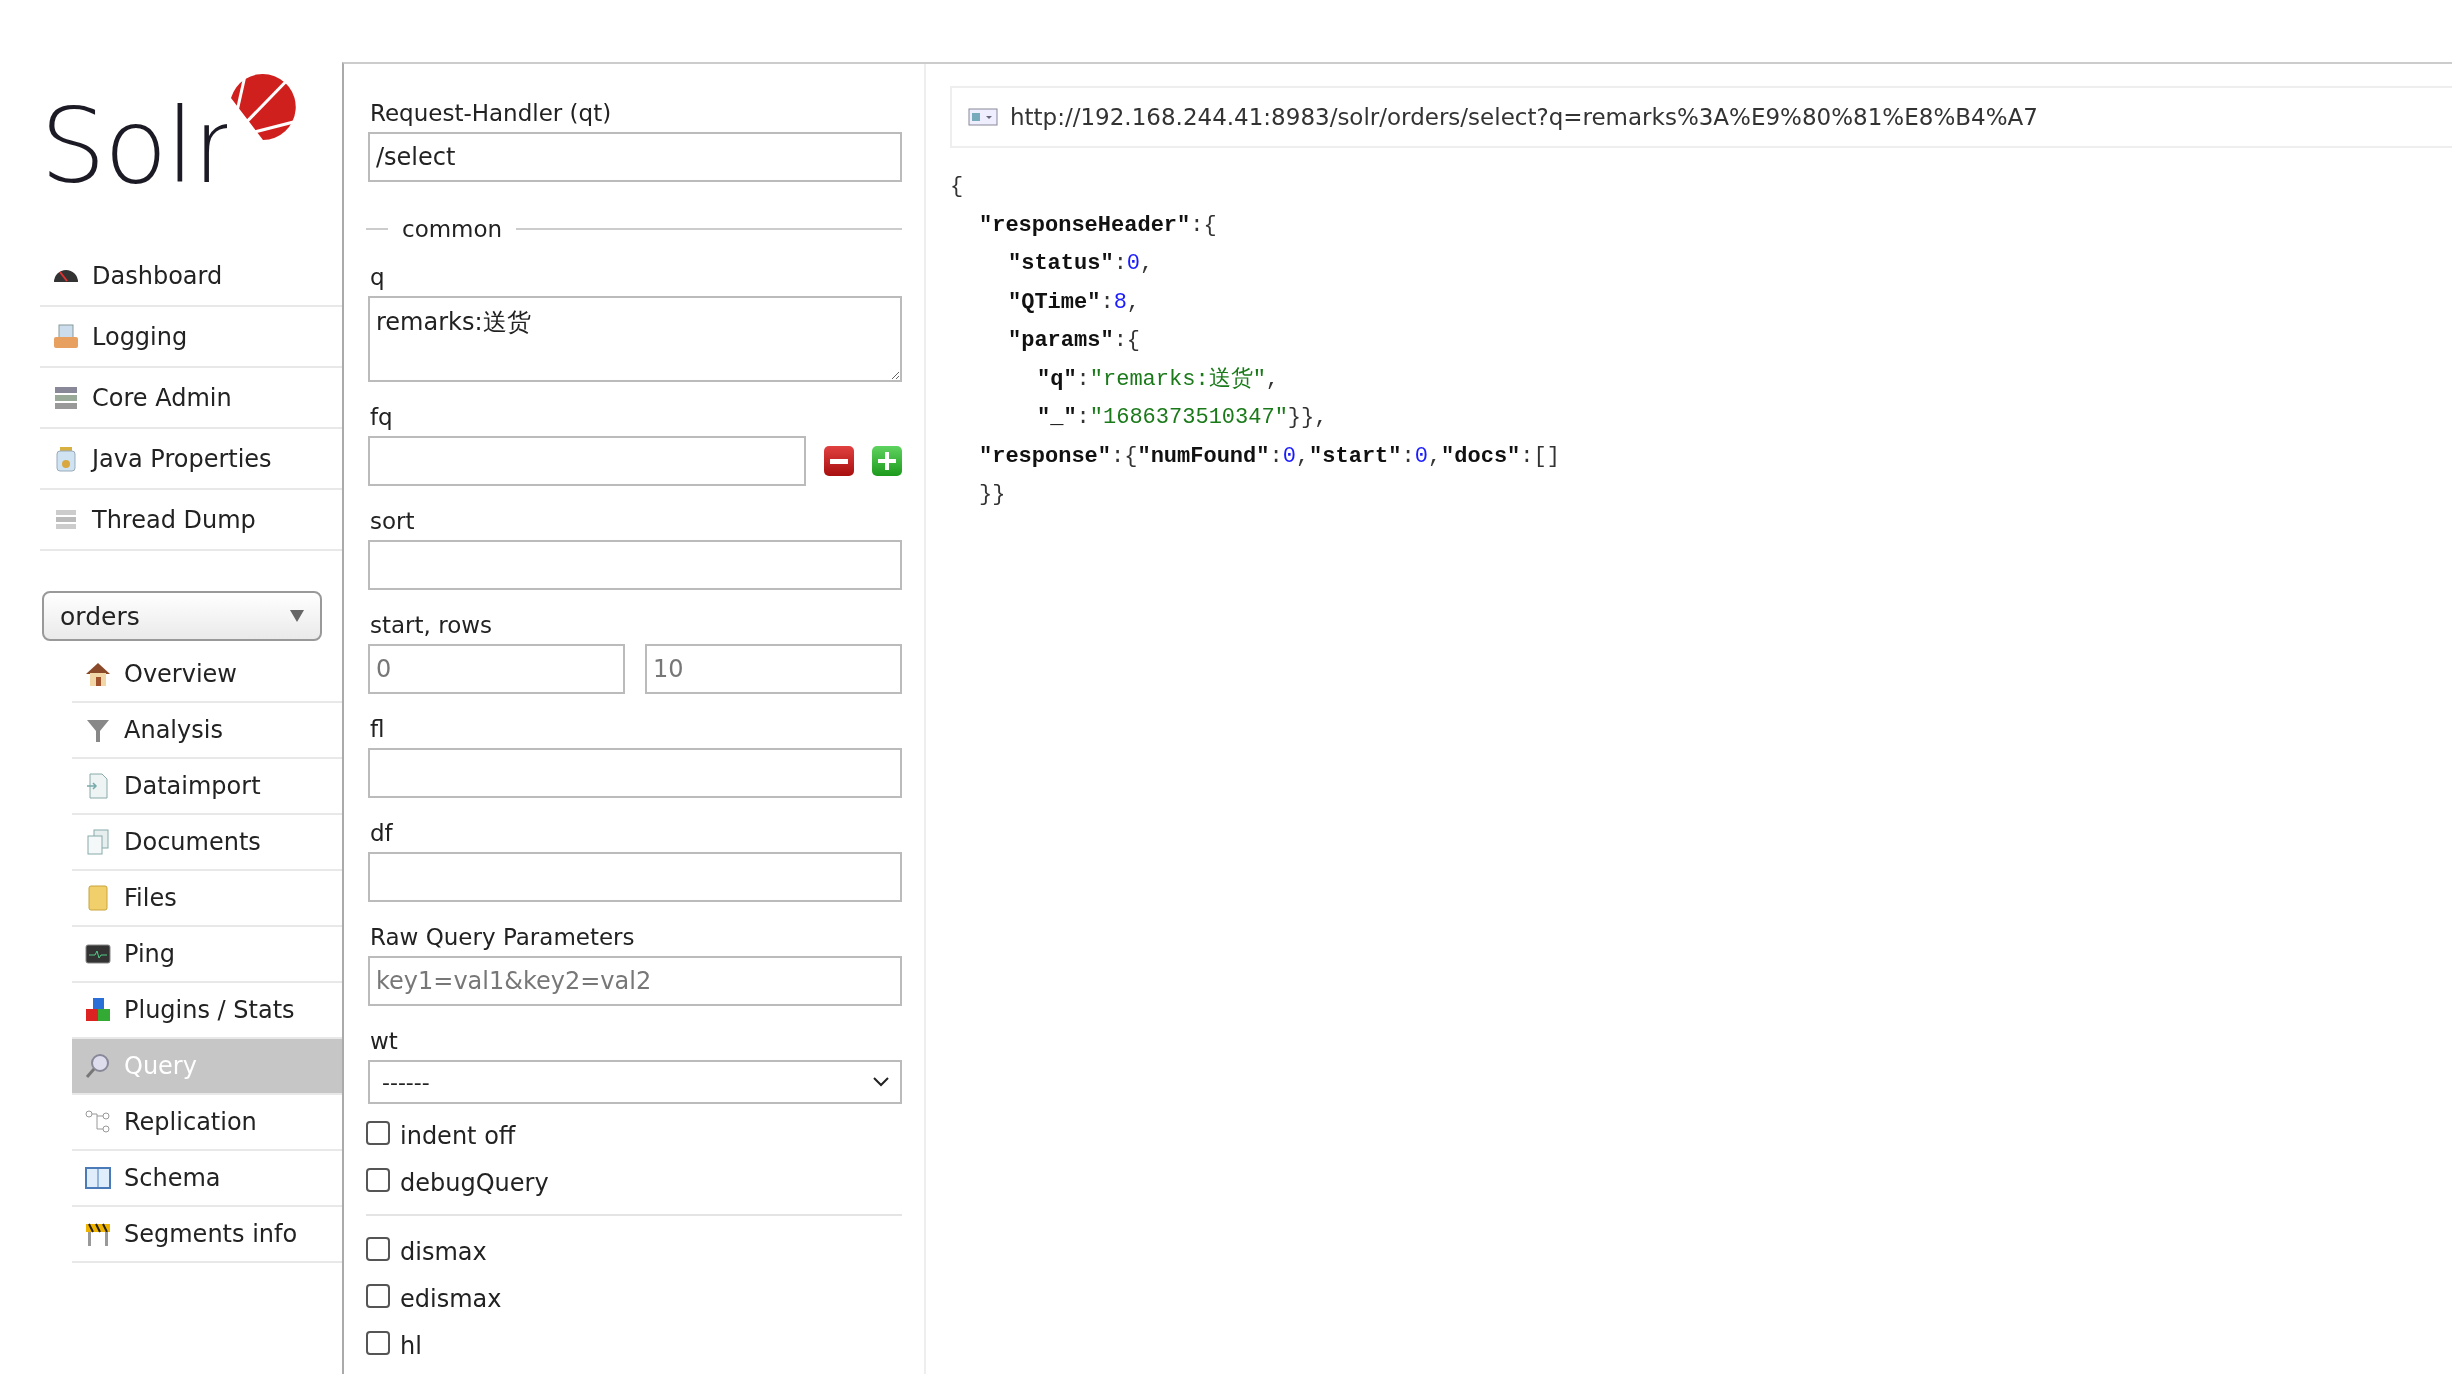 Image resolution: width=2452 pixels, height=1374 pixels. What do you see at coordinates (1081, 264) in the screenshot?
I see `code-line: "status":0,` at bounding box center [1081, 264].